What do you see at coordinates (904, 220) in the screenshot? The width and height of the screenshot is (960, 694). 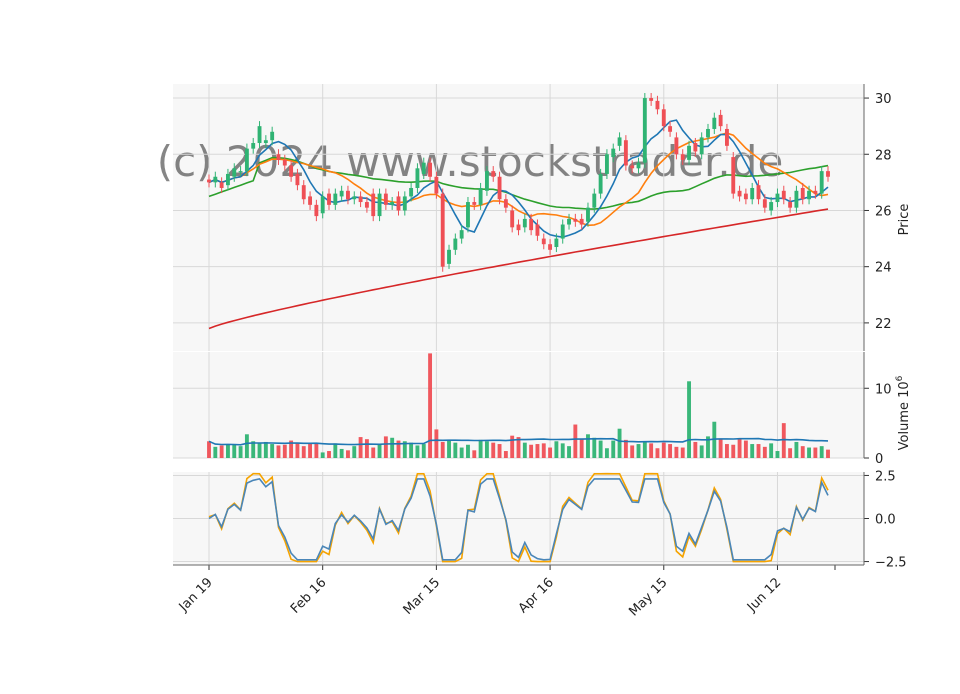 I see `price-axis-label: Price` at bounding box center [904, 220].